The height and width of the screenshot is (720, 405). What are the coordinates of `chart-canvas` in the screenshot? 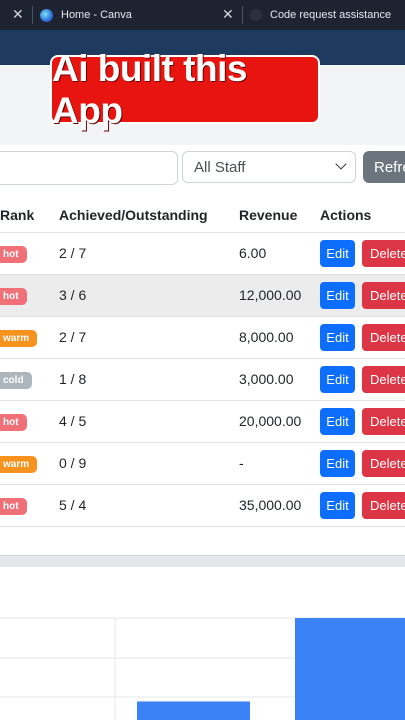 It's located at (202, 668).